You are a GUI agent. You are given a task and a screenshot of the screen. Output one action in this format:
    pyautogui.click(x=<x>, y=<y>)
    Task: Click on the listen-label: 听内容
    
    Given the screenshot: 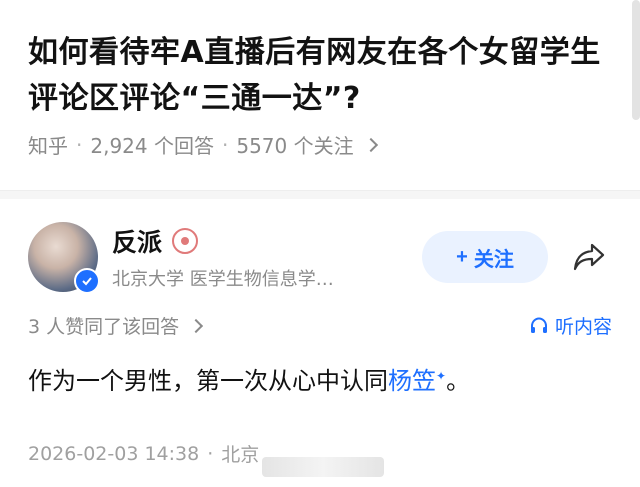 What is the action you would take?
    pyautogui.click(x=583, y=327)
    